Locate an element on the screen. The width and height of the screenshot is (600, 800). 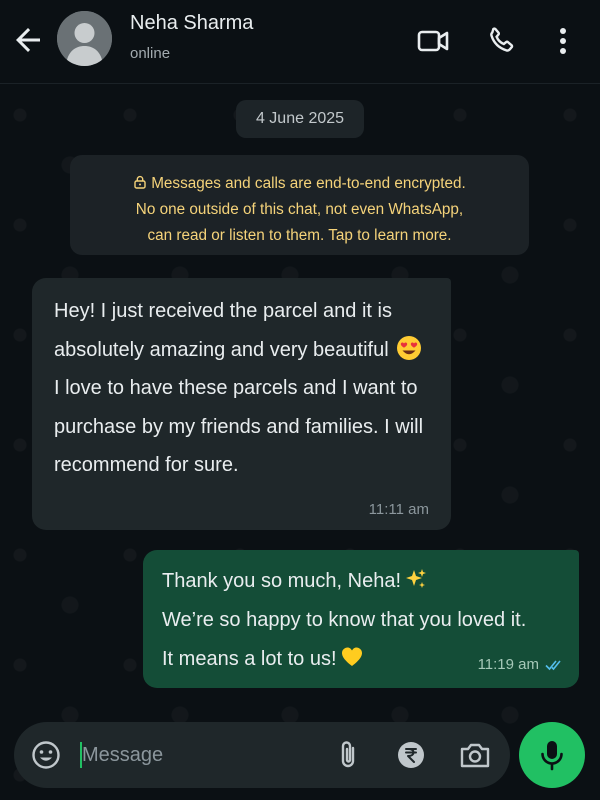
message-composer is located at coordinates (262, 755).